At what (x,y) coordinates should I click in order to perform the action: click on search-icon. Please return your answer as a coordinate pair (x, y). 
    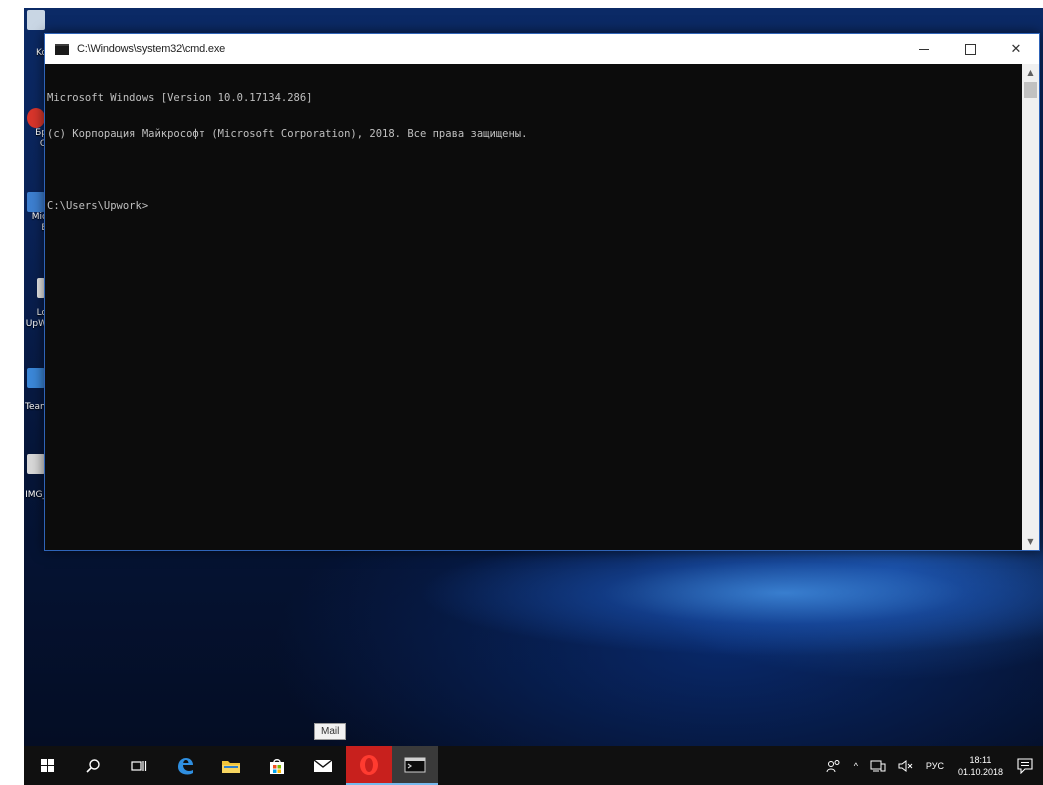
    Looking at the image, I should click on (93, 765).